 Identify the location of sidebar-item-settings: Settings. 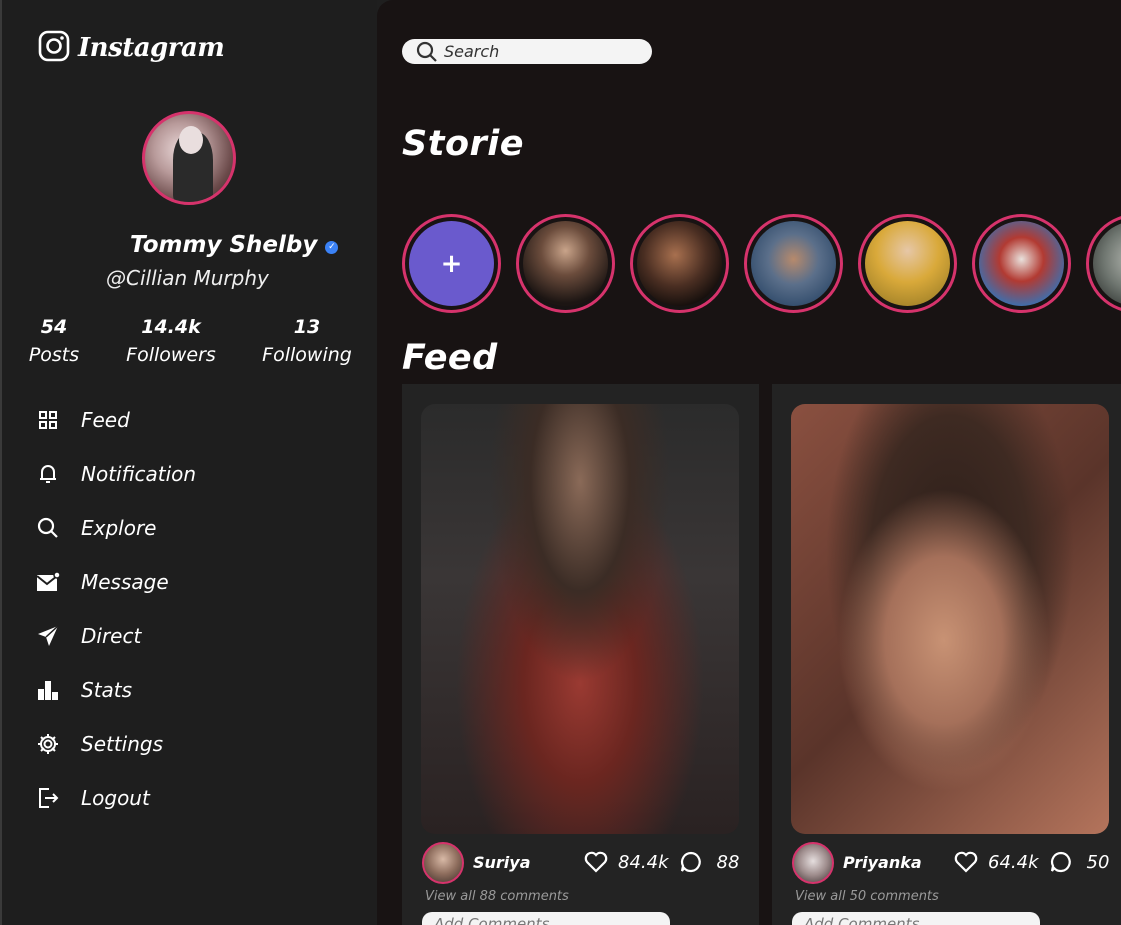
(186, 744).